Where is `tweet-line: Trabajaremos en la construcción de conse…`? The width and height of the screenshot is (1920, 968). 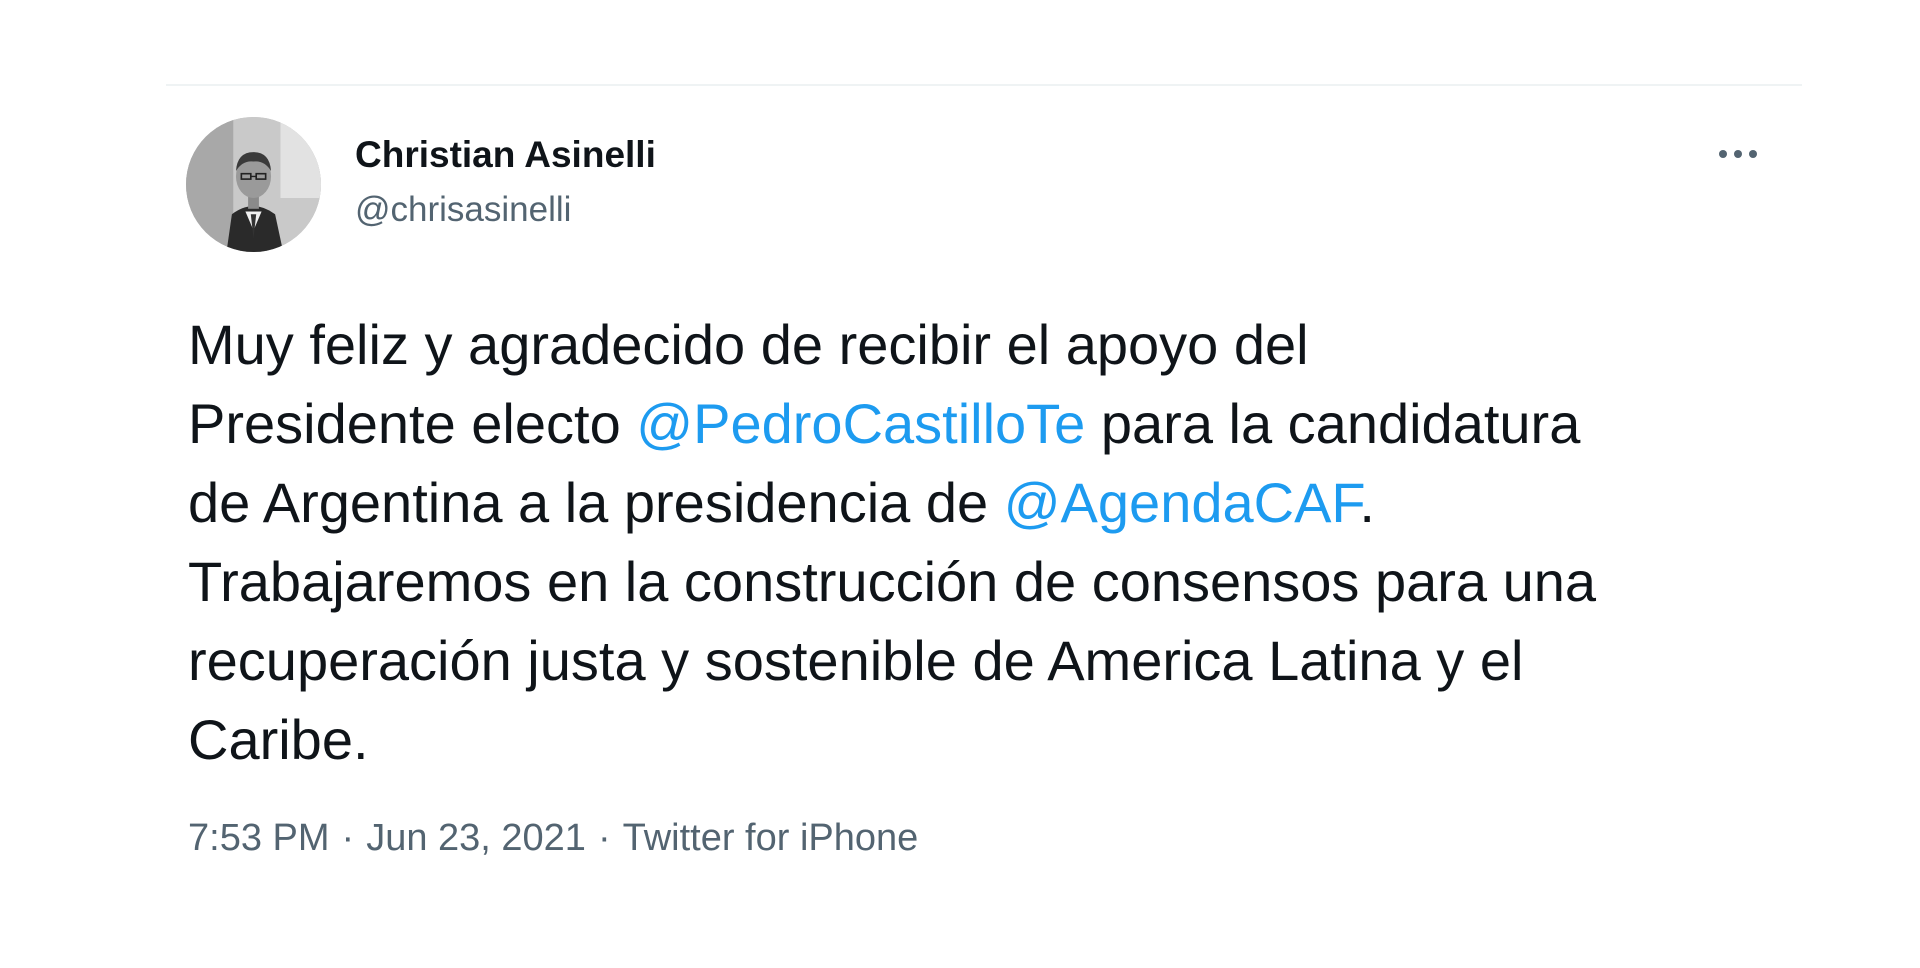
tweet-line: Trabajaremos en la construcción de conse… is located at coordinates (892, 581).